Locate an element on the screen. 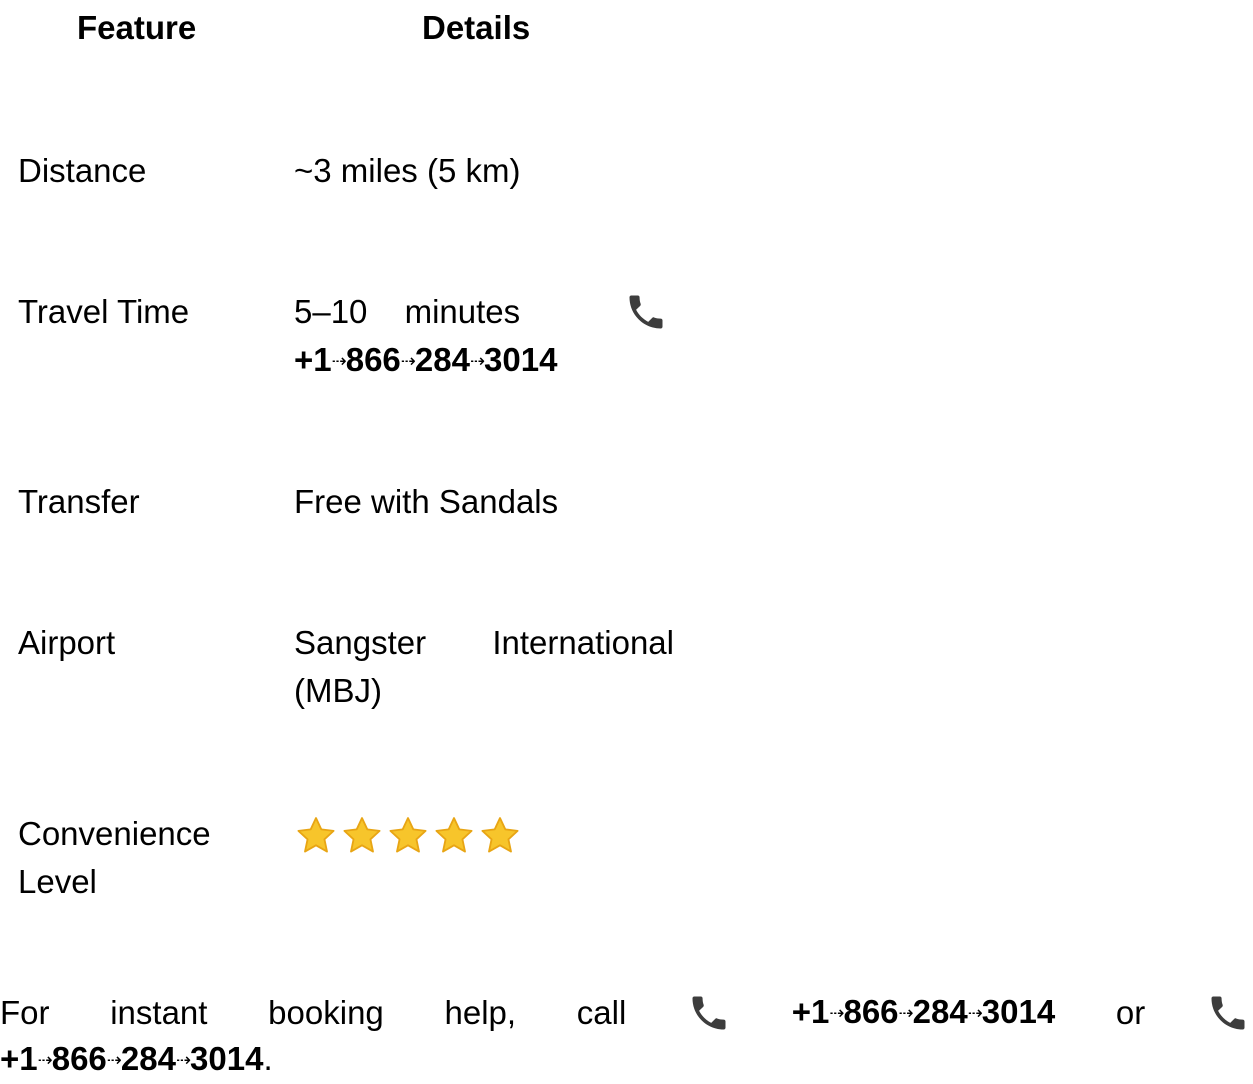 The image size is (1253, 1084). column-header-details: Details is located at coordinates (476, 27).